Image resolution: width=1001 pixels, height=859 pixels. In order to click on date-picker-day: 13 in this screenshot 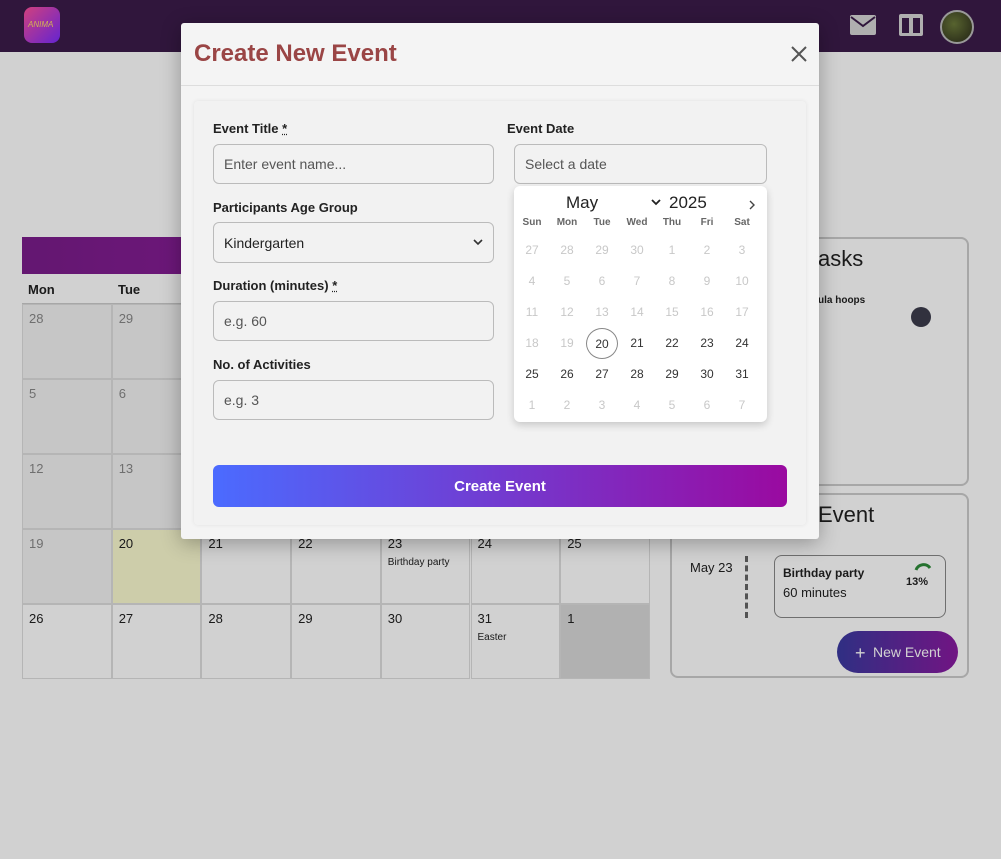, I will do `click(602, 312)`.